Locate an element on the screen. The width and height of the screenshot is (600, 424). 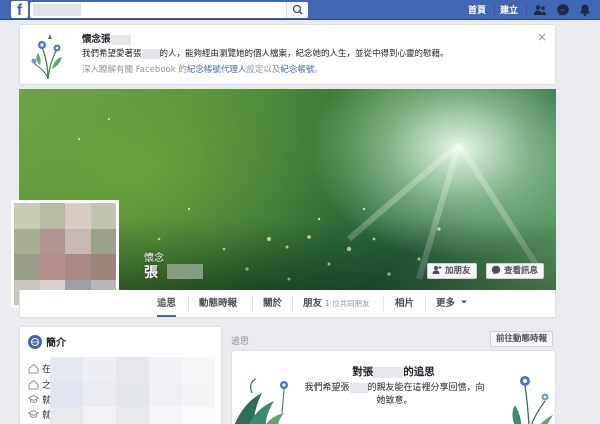
search-redacted is located at coordinates (57, 10).